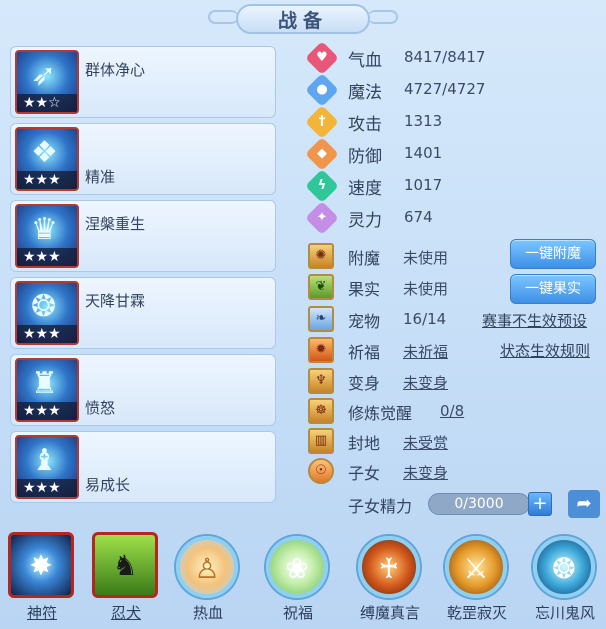 Image resolution: width=606 pixels, height=629 pixels. I want to click on skill-card: ❂ ★★★ 天降甘霖, so click(143, 313).